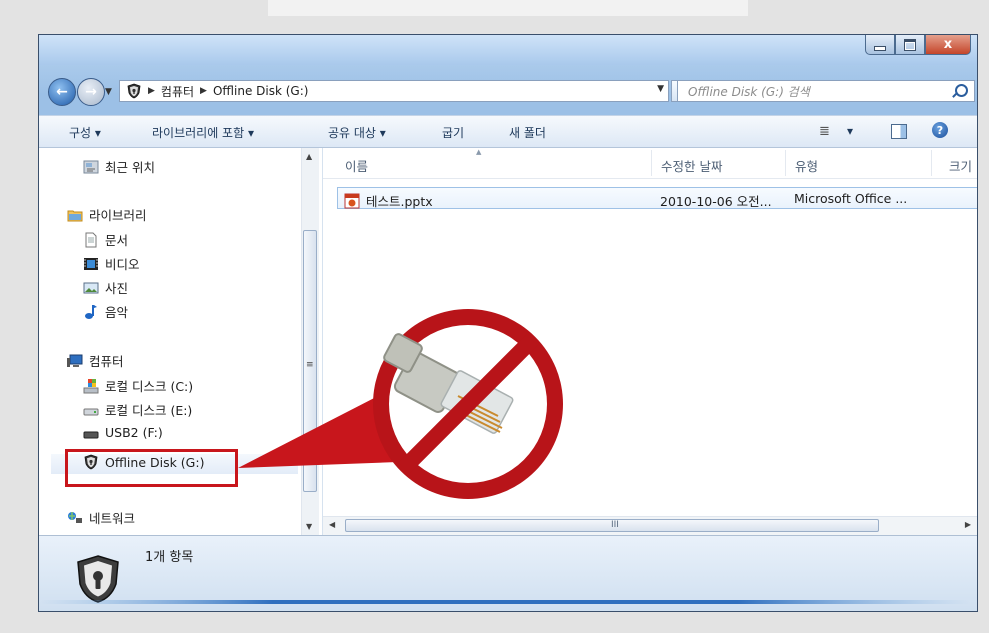 The image size is (989, 633). I want to click on nav-libraries: 라이브러리, so click(107, 214).